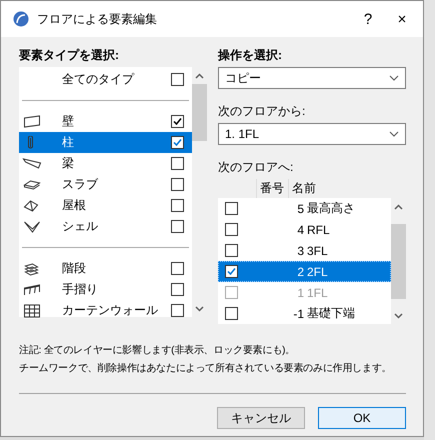 This screenshot has height=440, width=435. I want to click on note-text: チームワークで、削除操作はあなたによって所有されている要素のみに作用します。, so click(205, 368).